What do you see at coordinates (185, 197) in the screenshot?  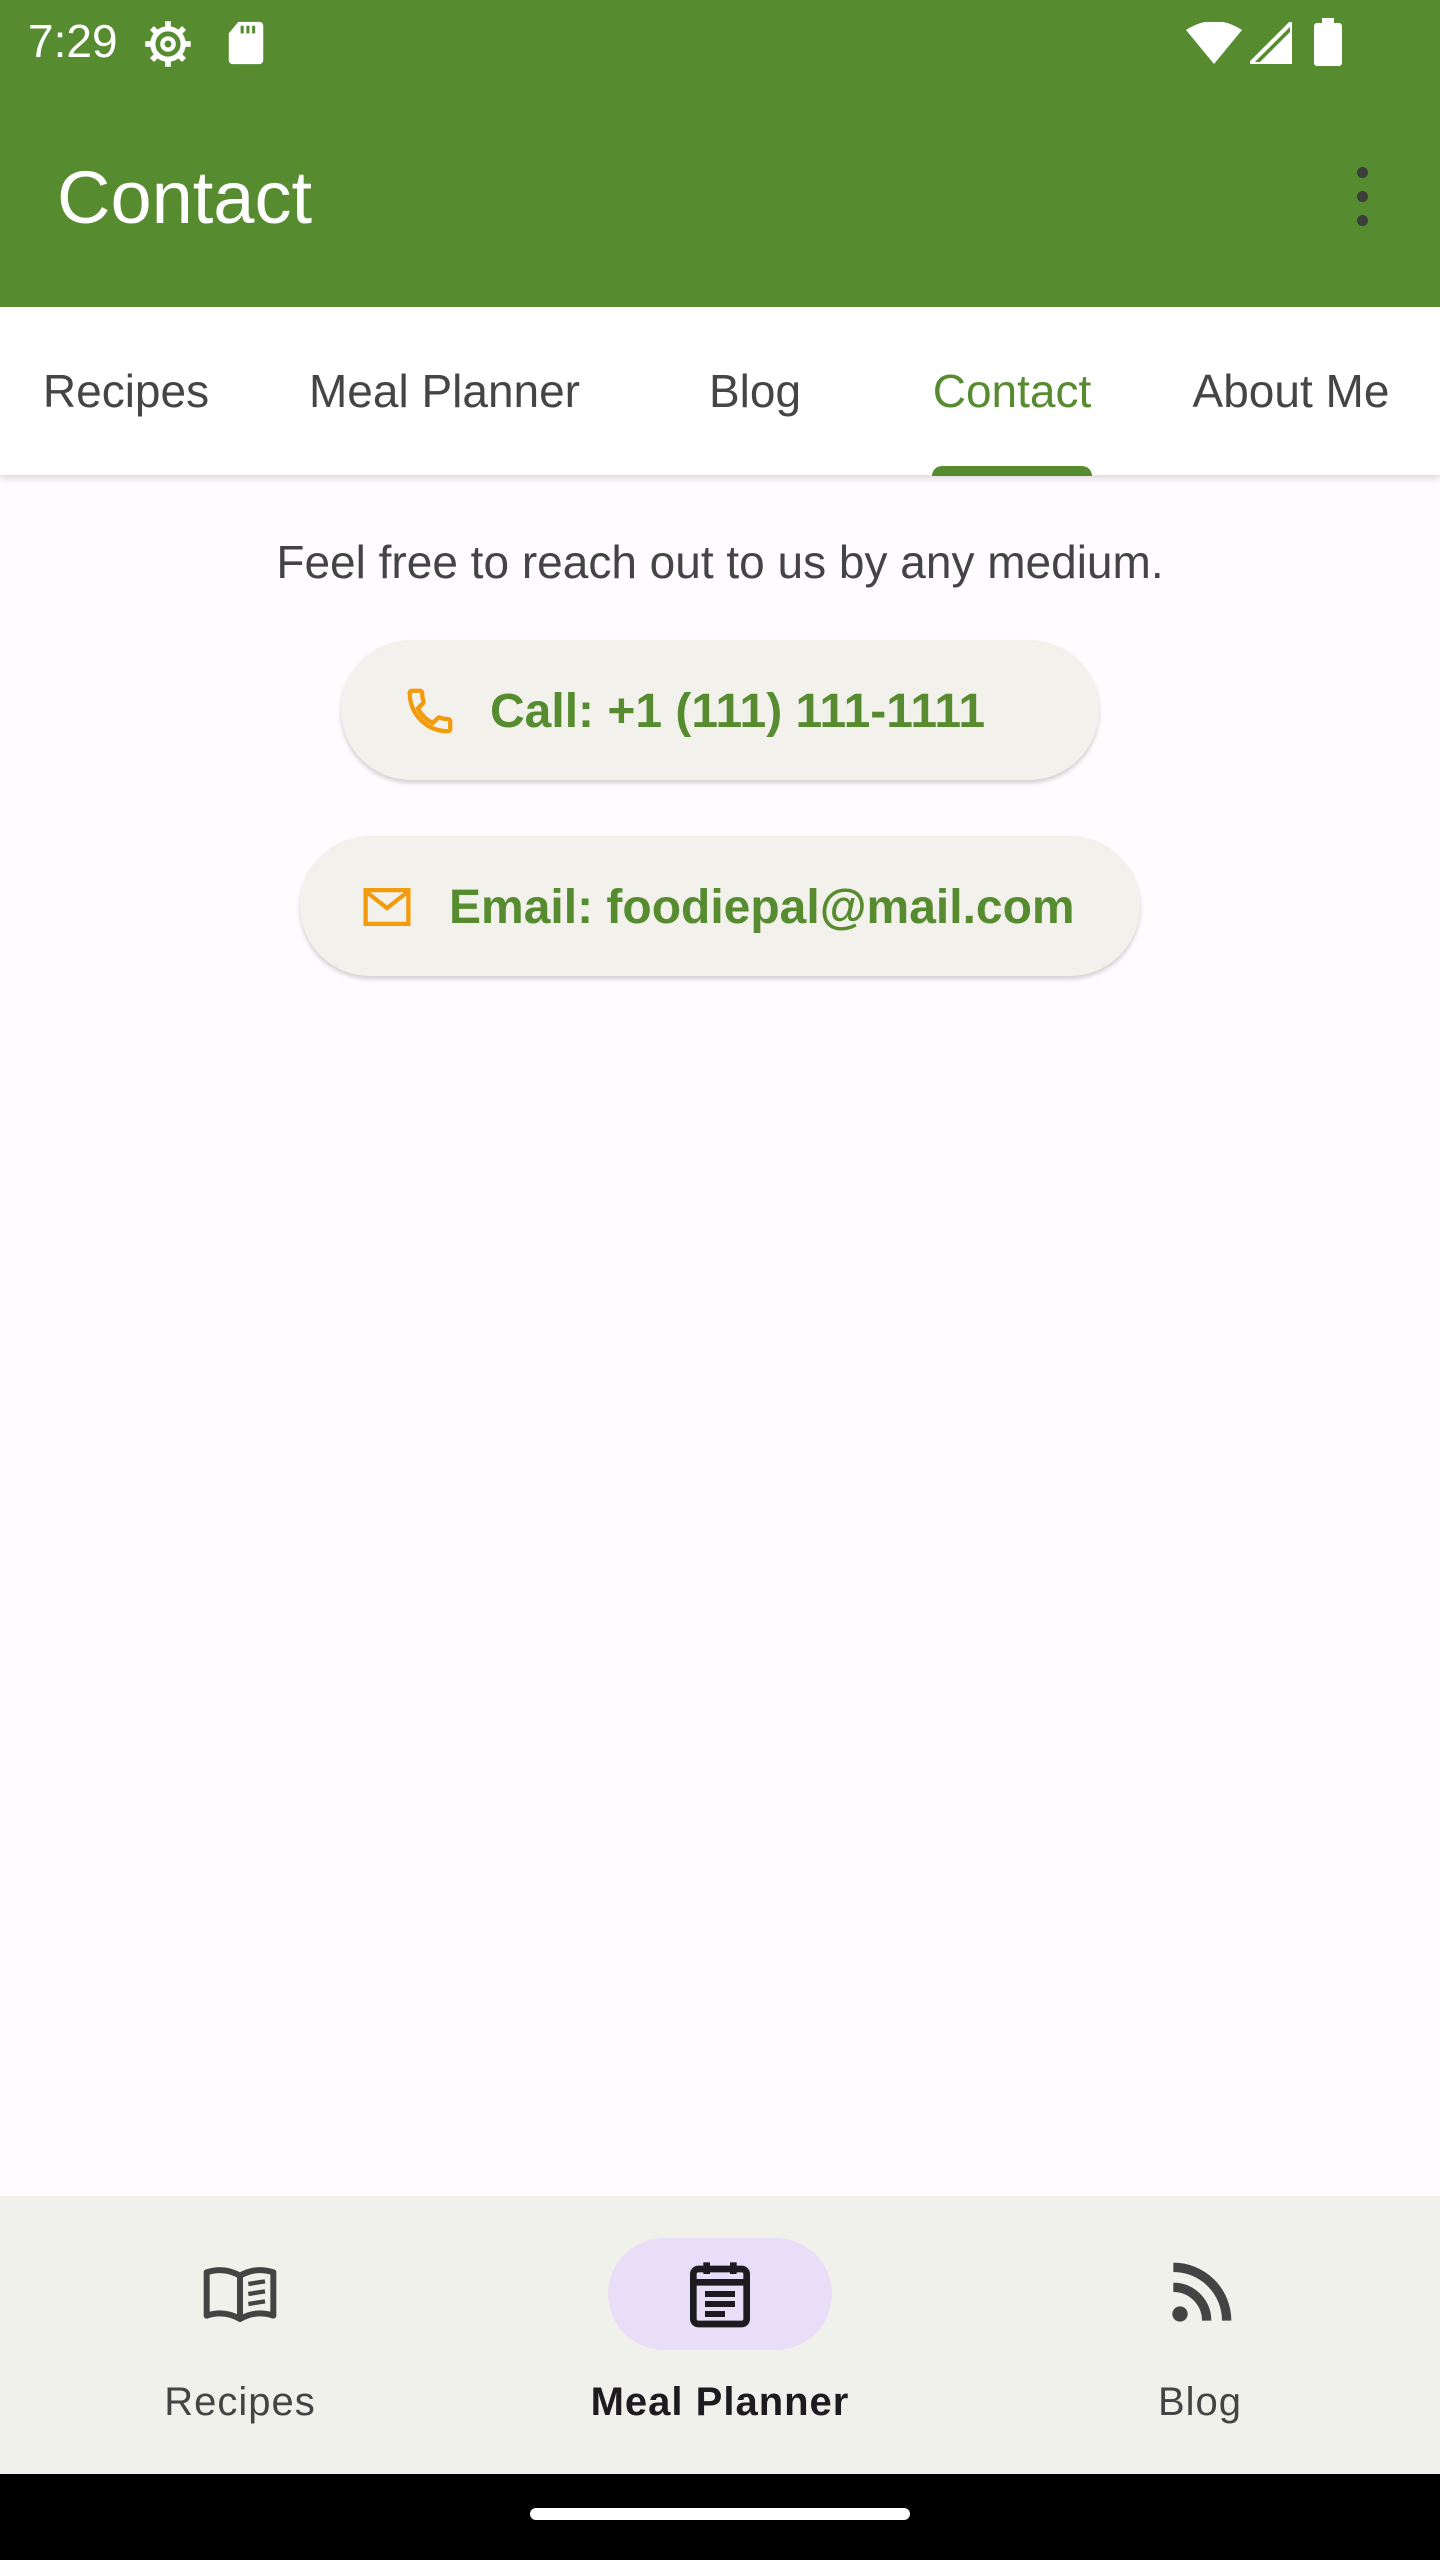 I see `page-title: Contact` at bounding box center [185, 197].